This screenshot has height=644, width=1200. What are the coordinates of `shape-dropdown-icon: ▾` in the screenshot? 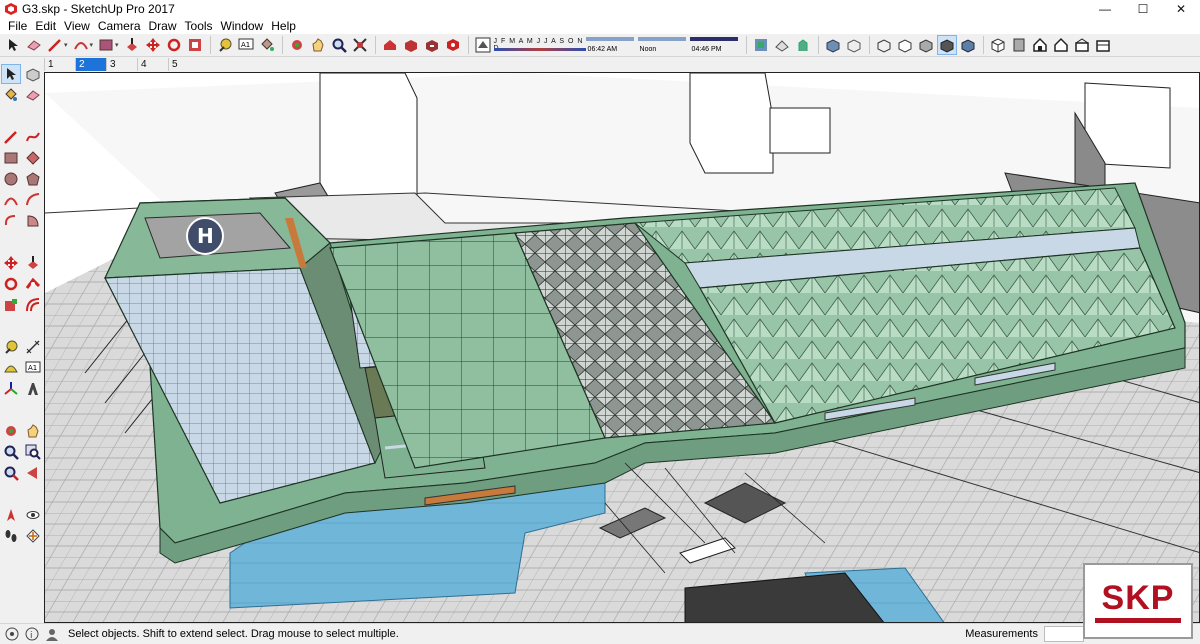 It's located at (117, 45).